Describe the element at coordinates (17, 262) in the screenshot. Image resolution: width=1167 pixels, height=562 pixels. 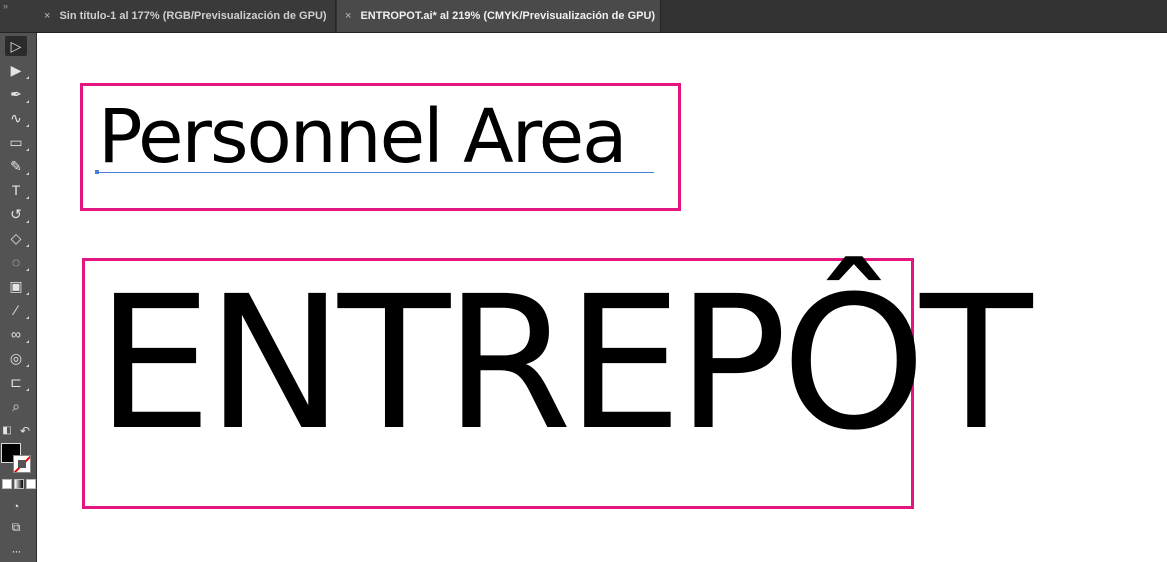
I see `warp-tool-icon: ◌` at that location.